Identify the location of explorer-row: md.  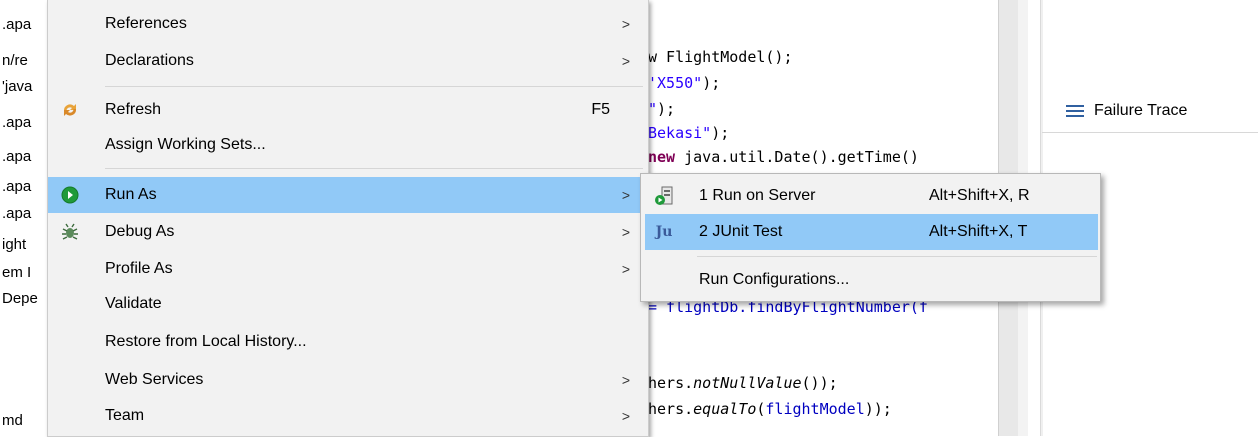
(12, 420).